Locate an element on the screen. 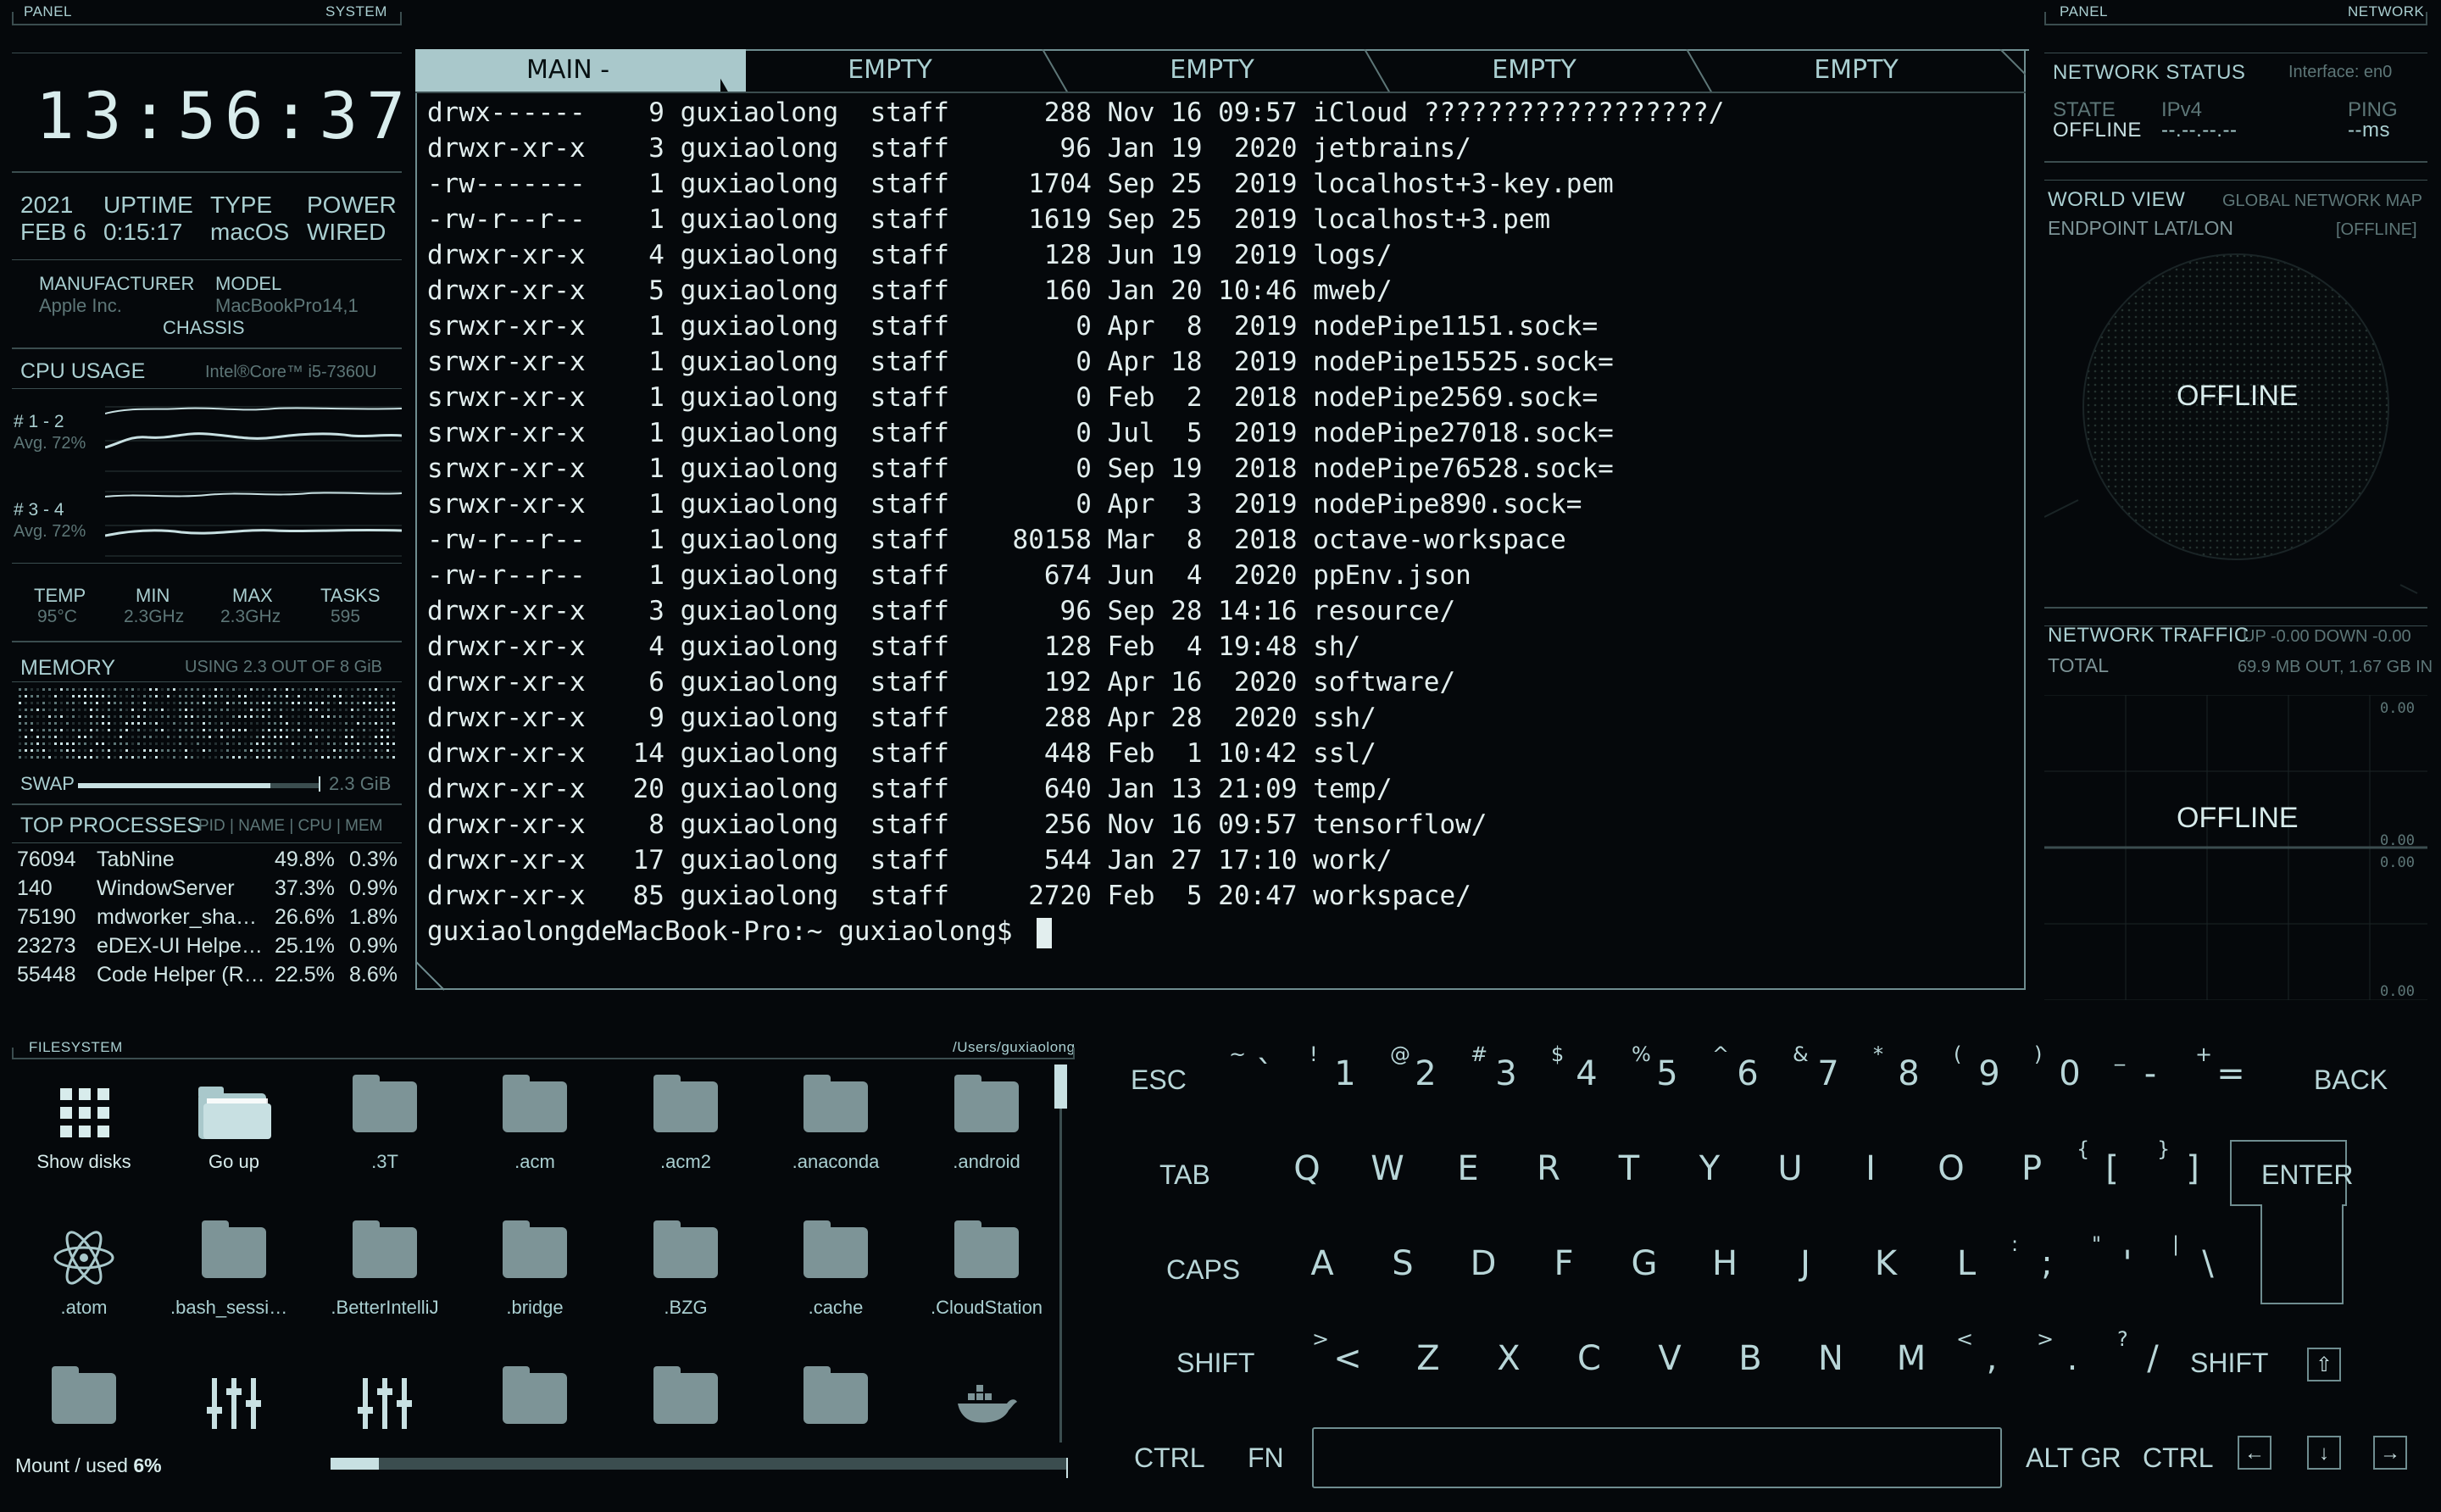 Image resolution: width=2441 pixels, height=1512 pixels. fs-item: .atom is located at coordinates (83, 1272).